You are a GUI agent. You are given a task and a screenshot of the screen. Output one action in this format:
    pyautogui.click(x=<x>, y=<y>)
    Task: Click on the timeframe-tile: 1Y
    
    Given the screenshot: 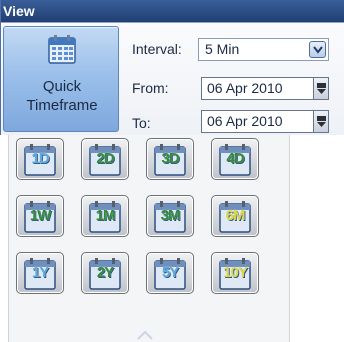 What is the action you would take?
    pyautogui.click(x=40, y=273)
    